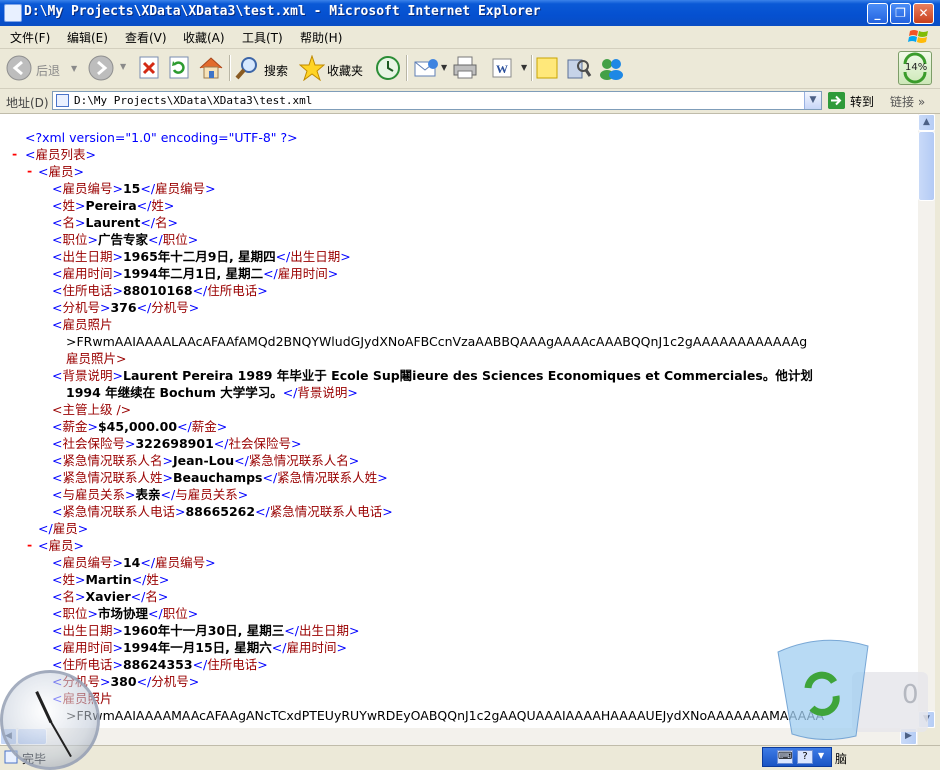 The image size is (940, 770). Describe the element at coordinates (27, 103) in the screenshot. I see `address-label: 地址(D)` at that location.